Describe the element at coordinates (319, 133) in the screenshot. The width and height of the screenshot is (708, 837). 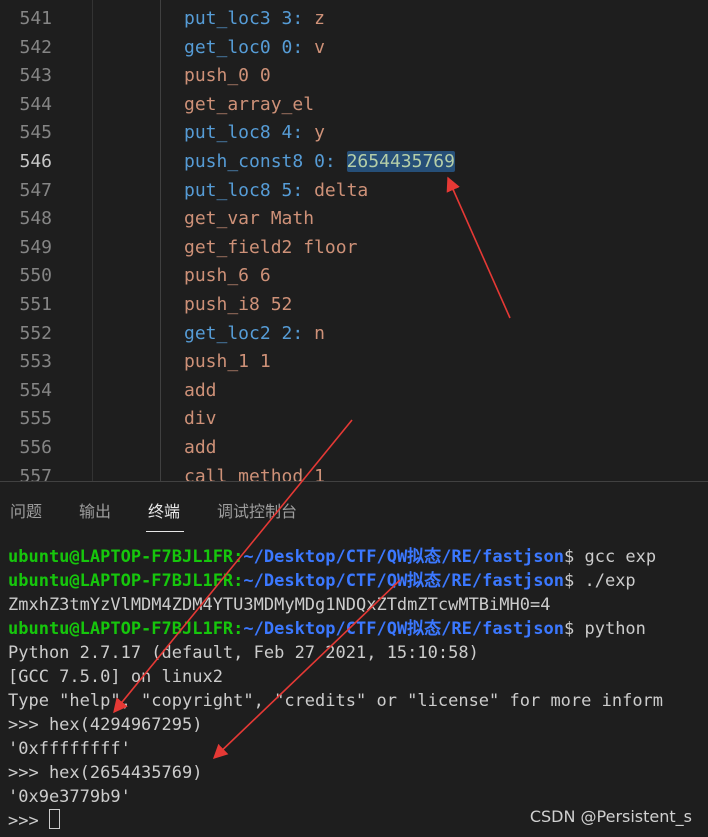
I see `operand-name: y` at that location.